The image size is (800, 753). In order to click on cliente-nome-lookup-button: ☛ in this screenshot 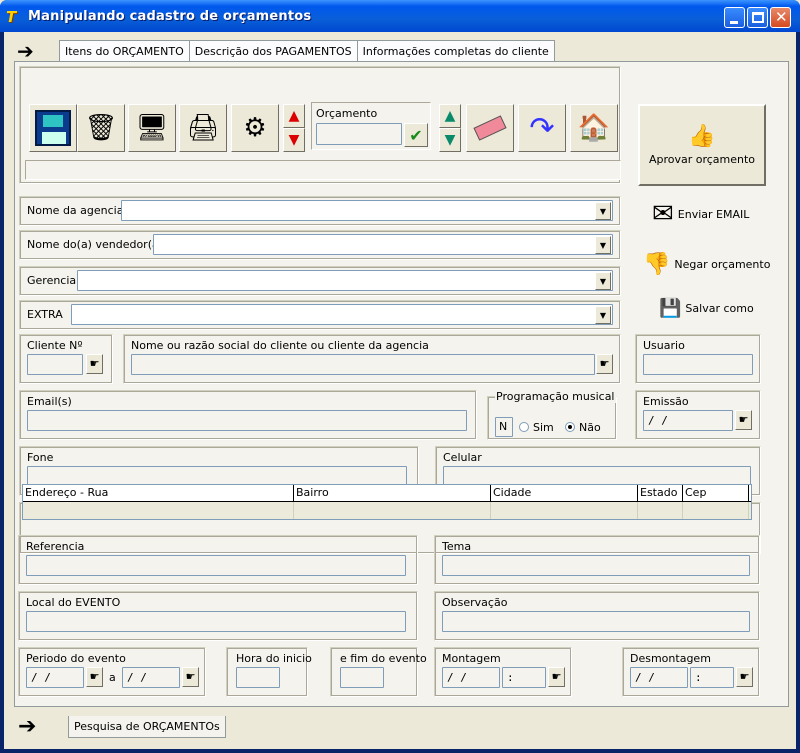, I will do `click(604, 364)`.